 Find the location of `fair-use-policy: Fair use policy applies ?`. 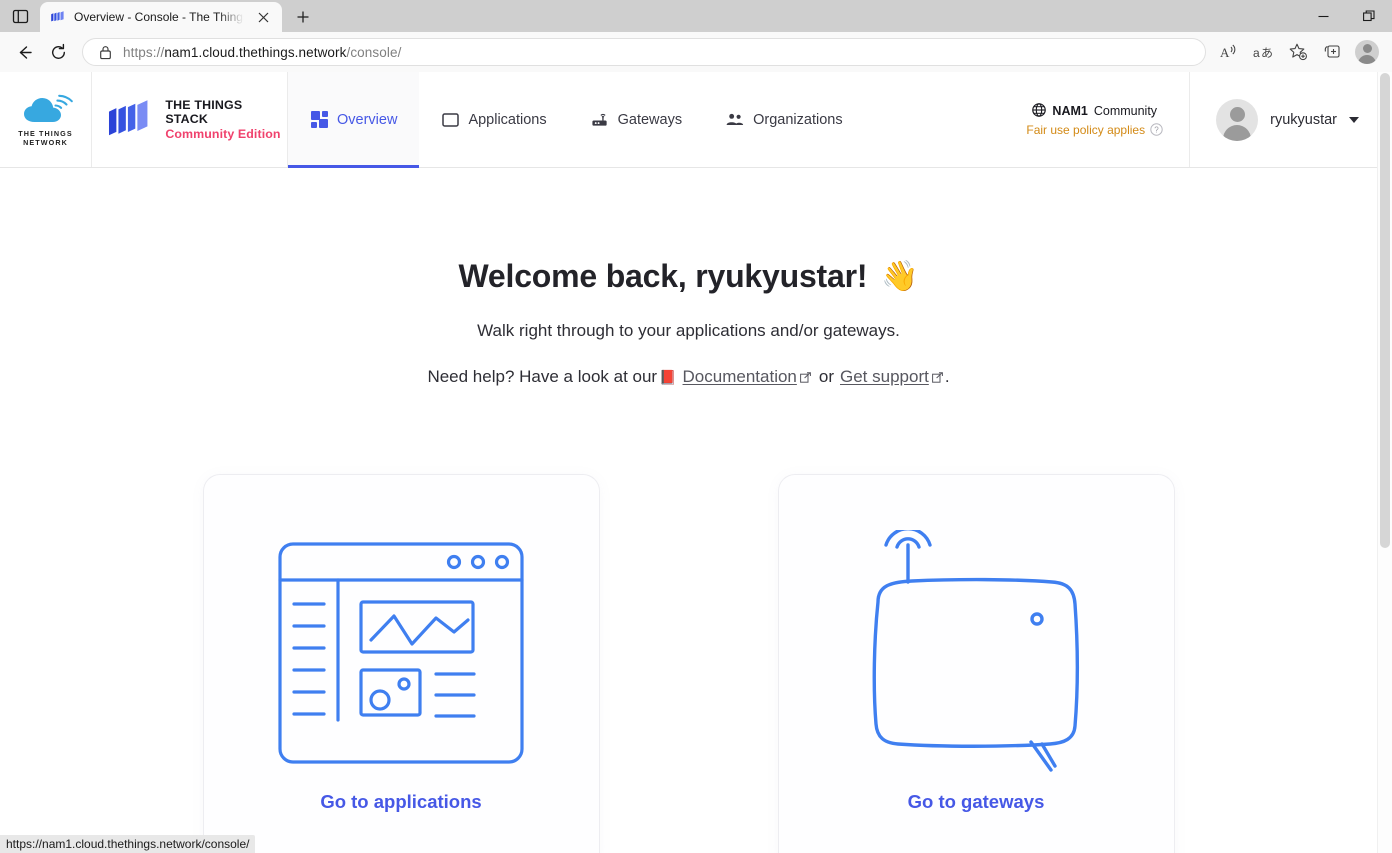

fair-use-policy: Fair use policy applies ? is located at coordinates (1094, 130).